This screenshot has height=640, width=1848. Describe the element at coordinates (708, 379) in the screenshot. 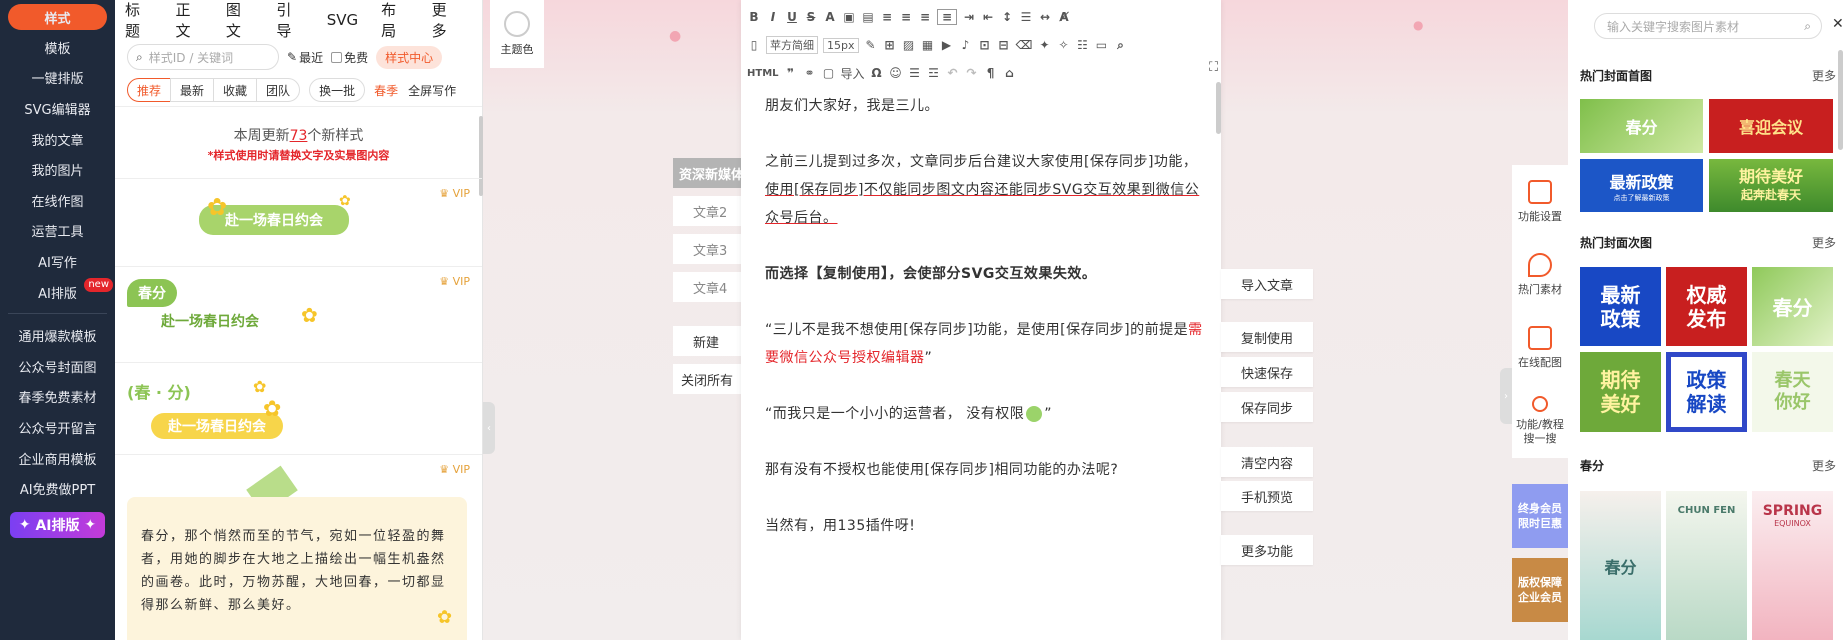

I see `close-all-button: 关闭所有` at that location.